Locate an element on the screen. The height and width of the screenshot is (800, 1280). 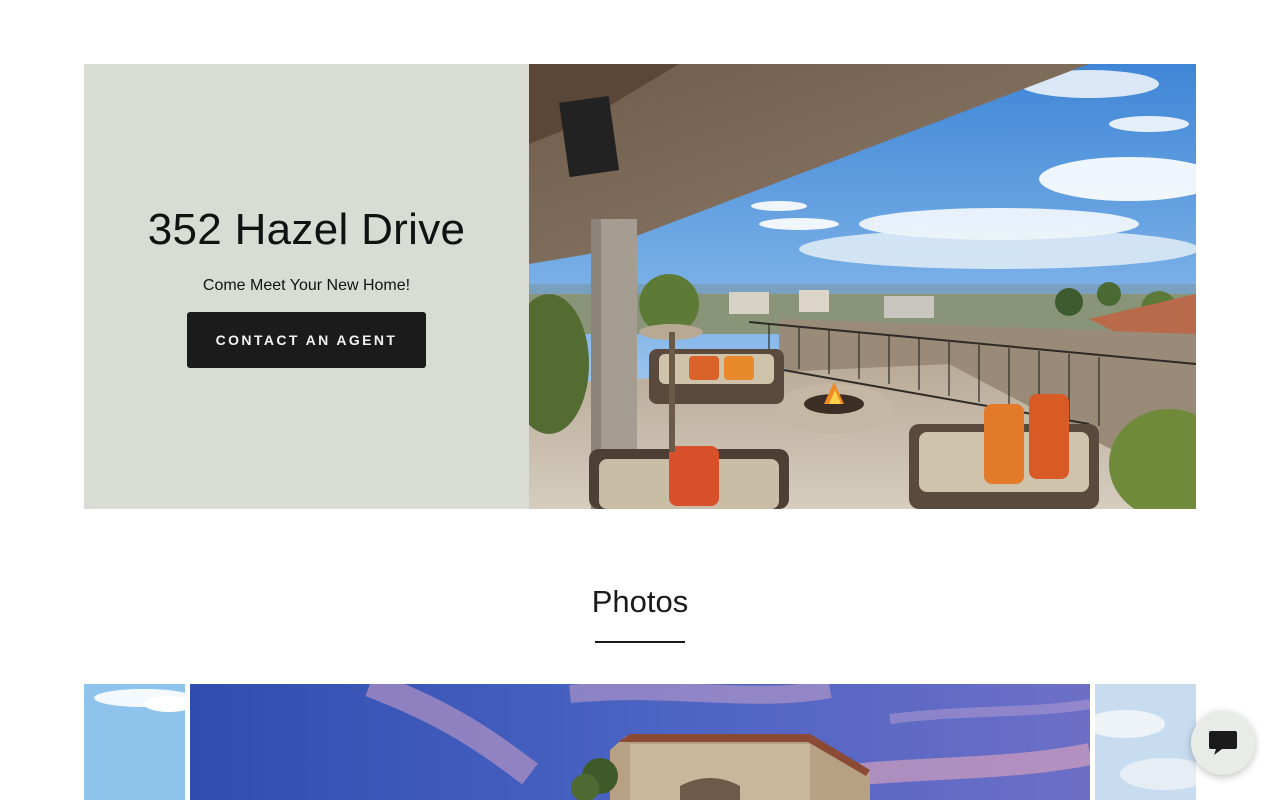
photos-section-title: Photos is located at coordinates (640, 601).